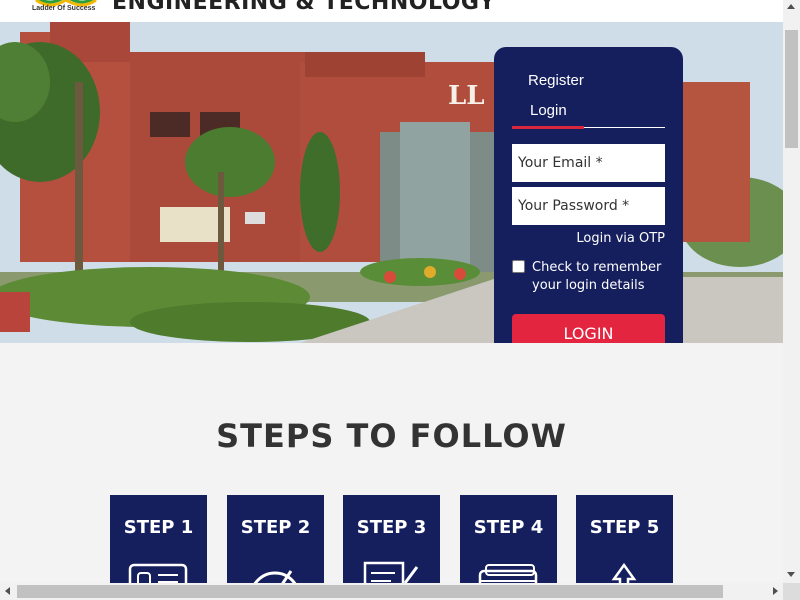  I want to click on step-card-5: STEP 5, so click(624, 539).